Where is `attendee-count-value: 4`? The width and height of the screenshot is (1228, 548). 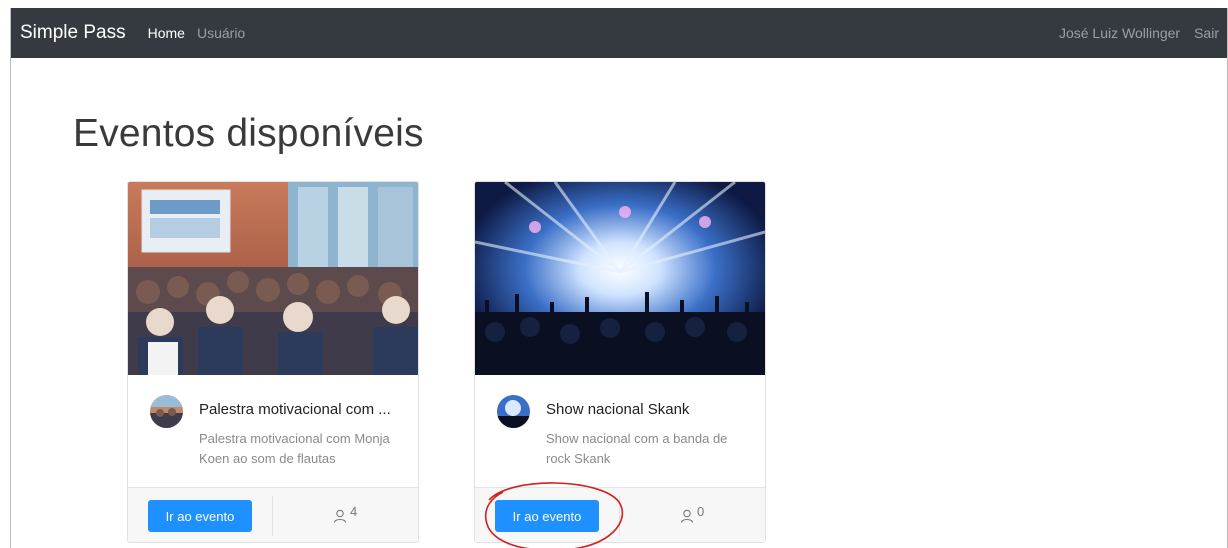
attendee-count-value: 4 is located at coordinates (354, 511).